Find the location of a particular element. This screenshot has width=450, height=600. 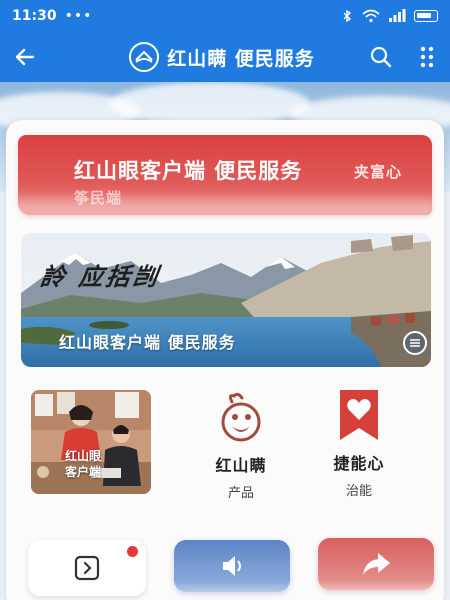

status-dots: ••• is located at coordinates (78, 16).